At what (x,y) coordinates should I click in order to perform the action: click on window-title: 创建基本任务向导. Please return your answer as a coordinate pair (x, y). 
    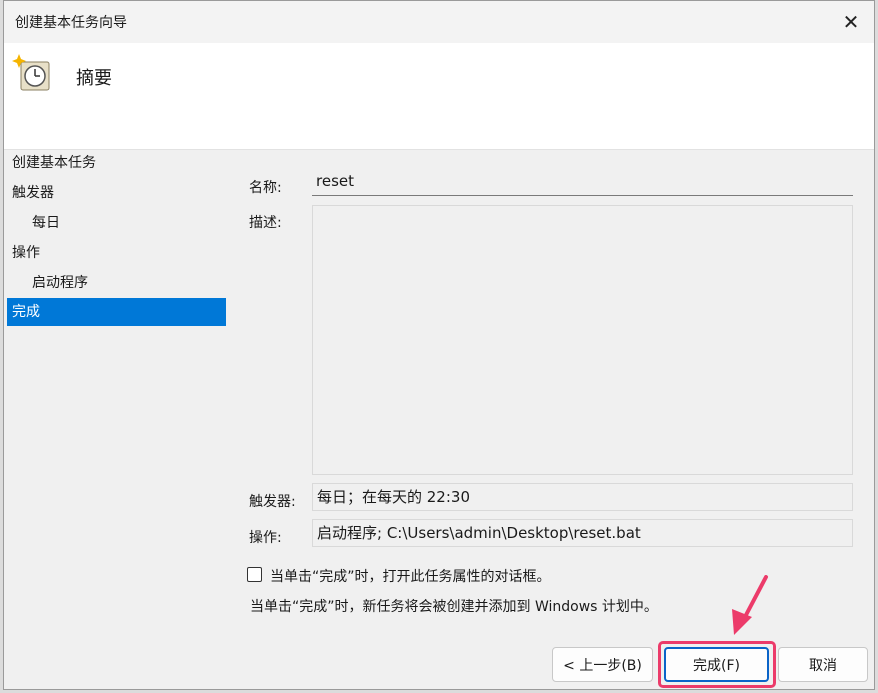
    Looking at the image, I should click on (71, 23).